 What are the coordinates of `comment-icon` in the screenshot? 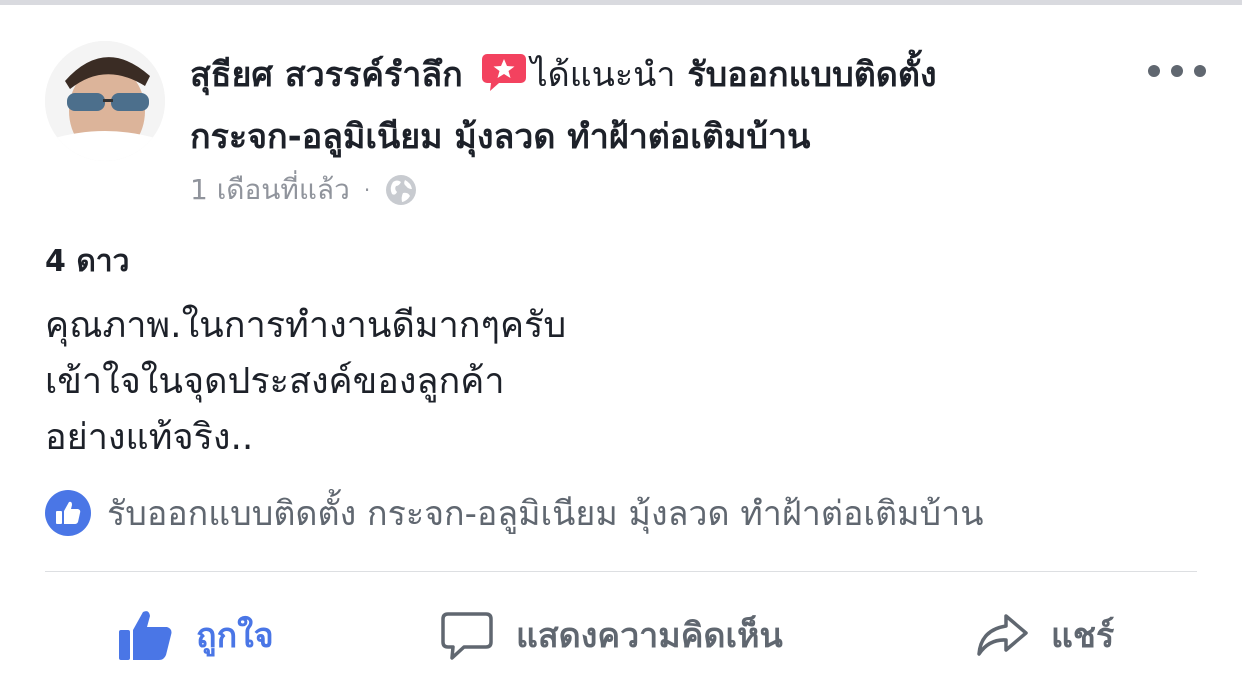 It's located at (467, 636).